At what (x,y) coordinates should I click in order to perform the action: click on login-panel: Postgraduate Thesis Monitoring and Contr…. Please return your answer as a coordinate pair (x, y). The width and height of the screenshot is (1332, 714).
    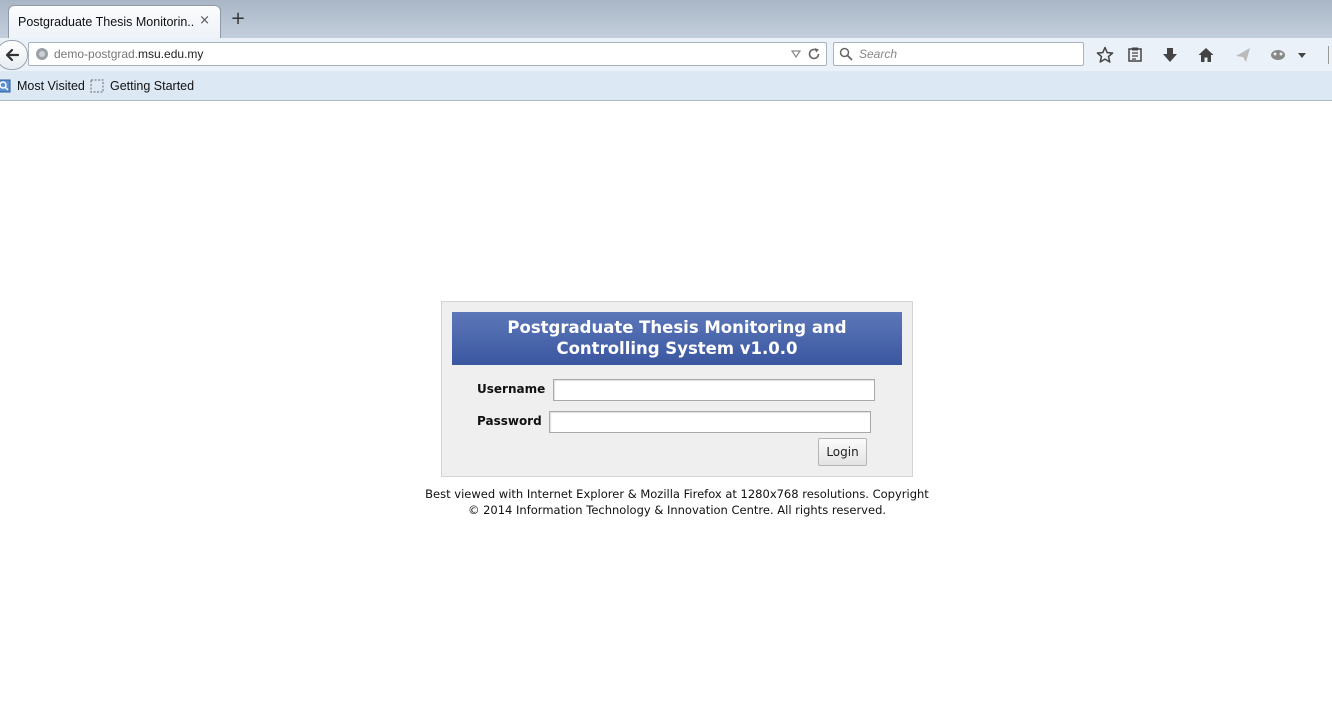
    Looking at the image, I should click on (677, 389).